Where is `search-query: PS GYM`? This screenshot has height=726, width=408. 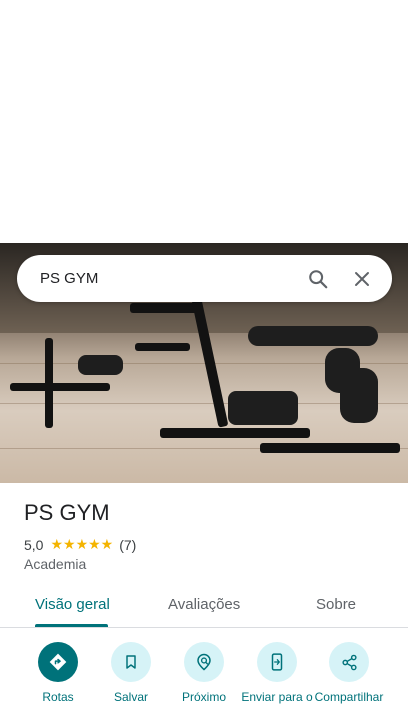
search-query: PS GYM is located at coordinates (170, 278).